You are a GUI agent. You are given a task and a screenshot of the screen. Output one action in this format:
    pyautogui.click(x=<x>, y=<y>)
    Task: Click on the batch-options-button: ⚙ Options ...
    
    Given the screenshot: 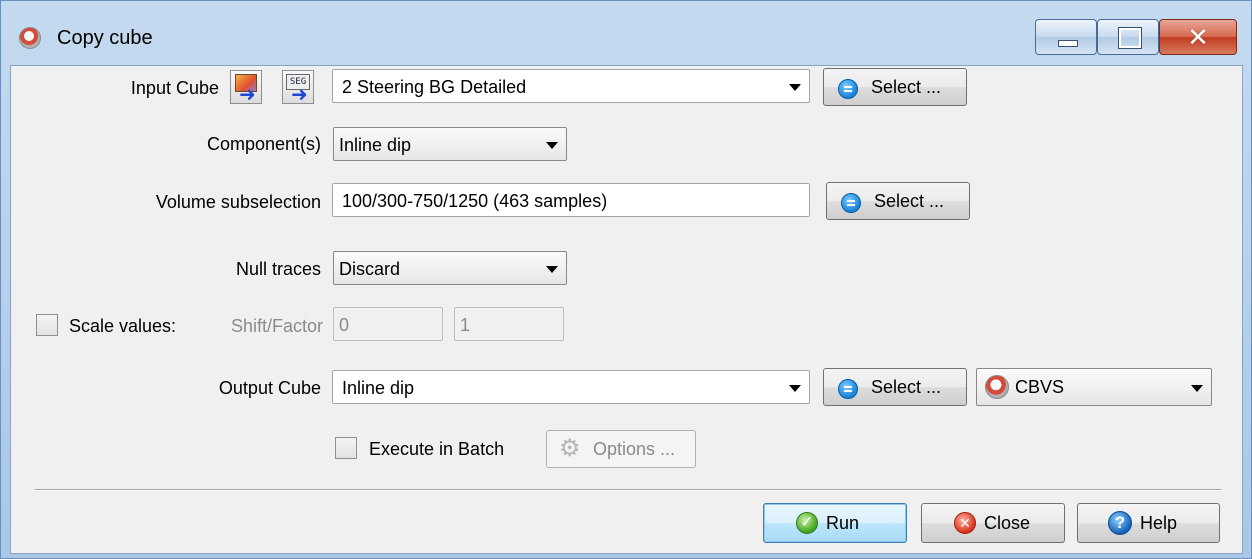 What is the action you would take?
    pyautogui.click(x=621, y=449)
    